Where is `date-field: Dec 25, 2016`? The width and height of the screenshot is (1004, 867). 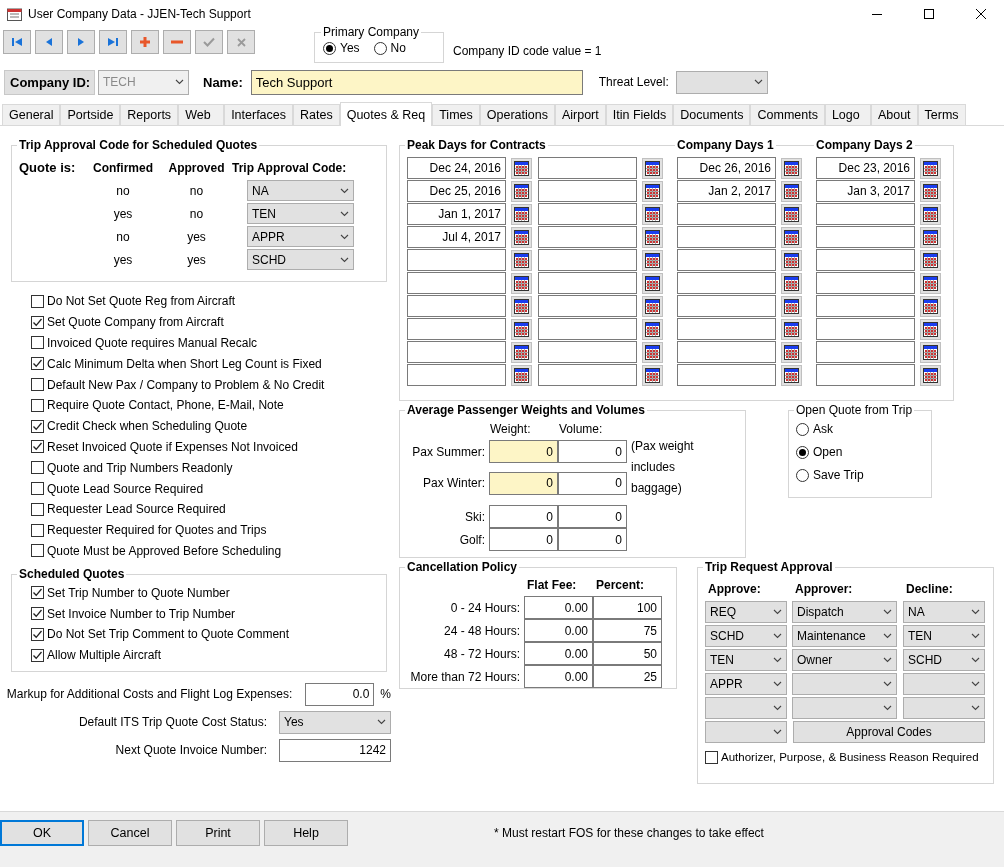 date-field: Dec 25, 2016 is located at coordinates (456, 191).